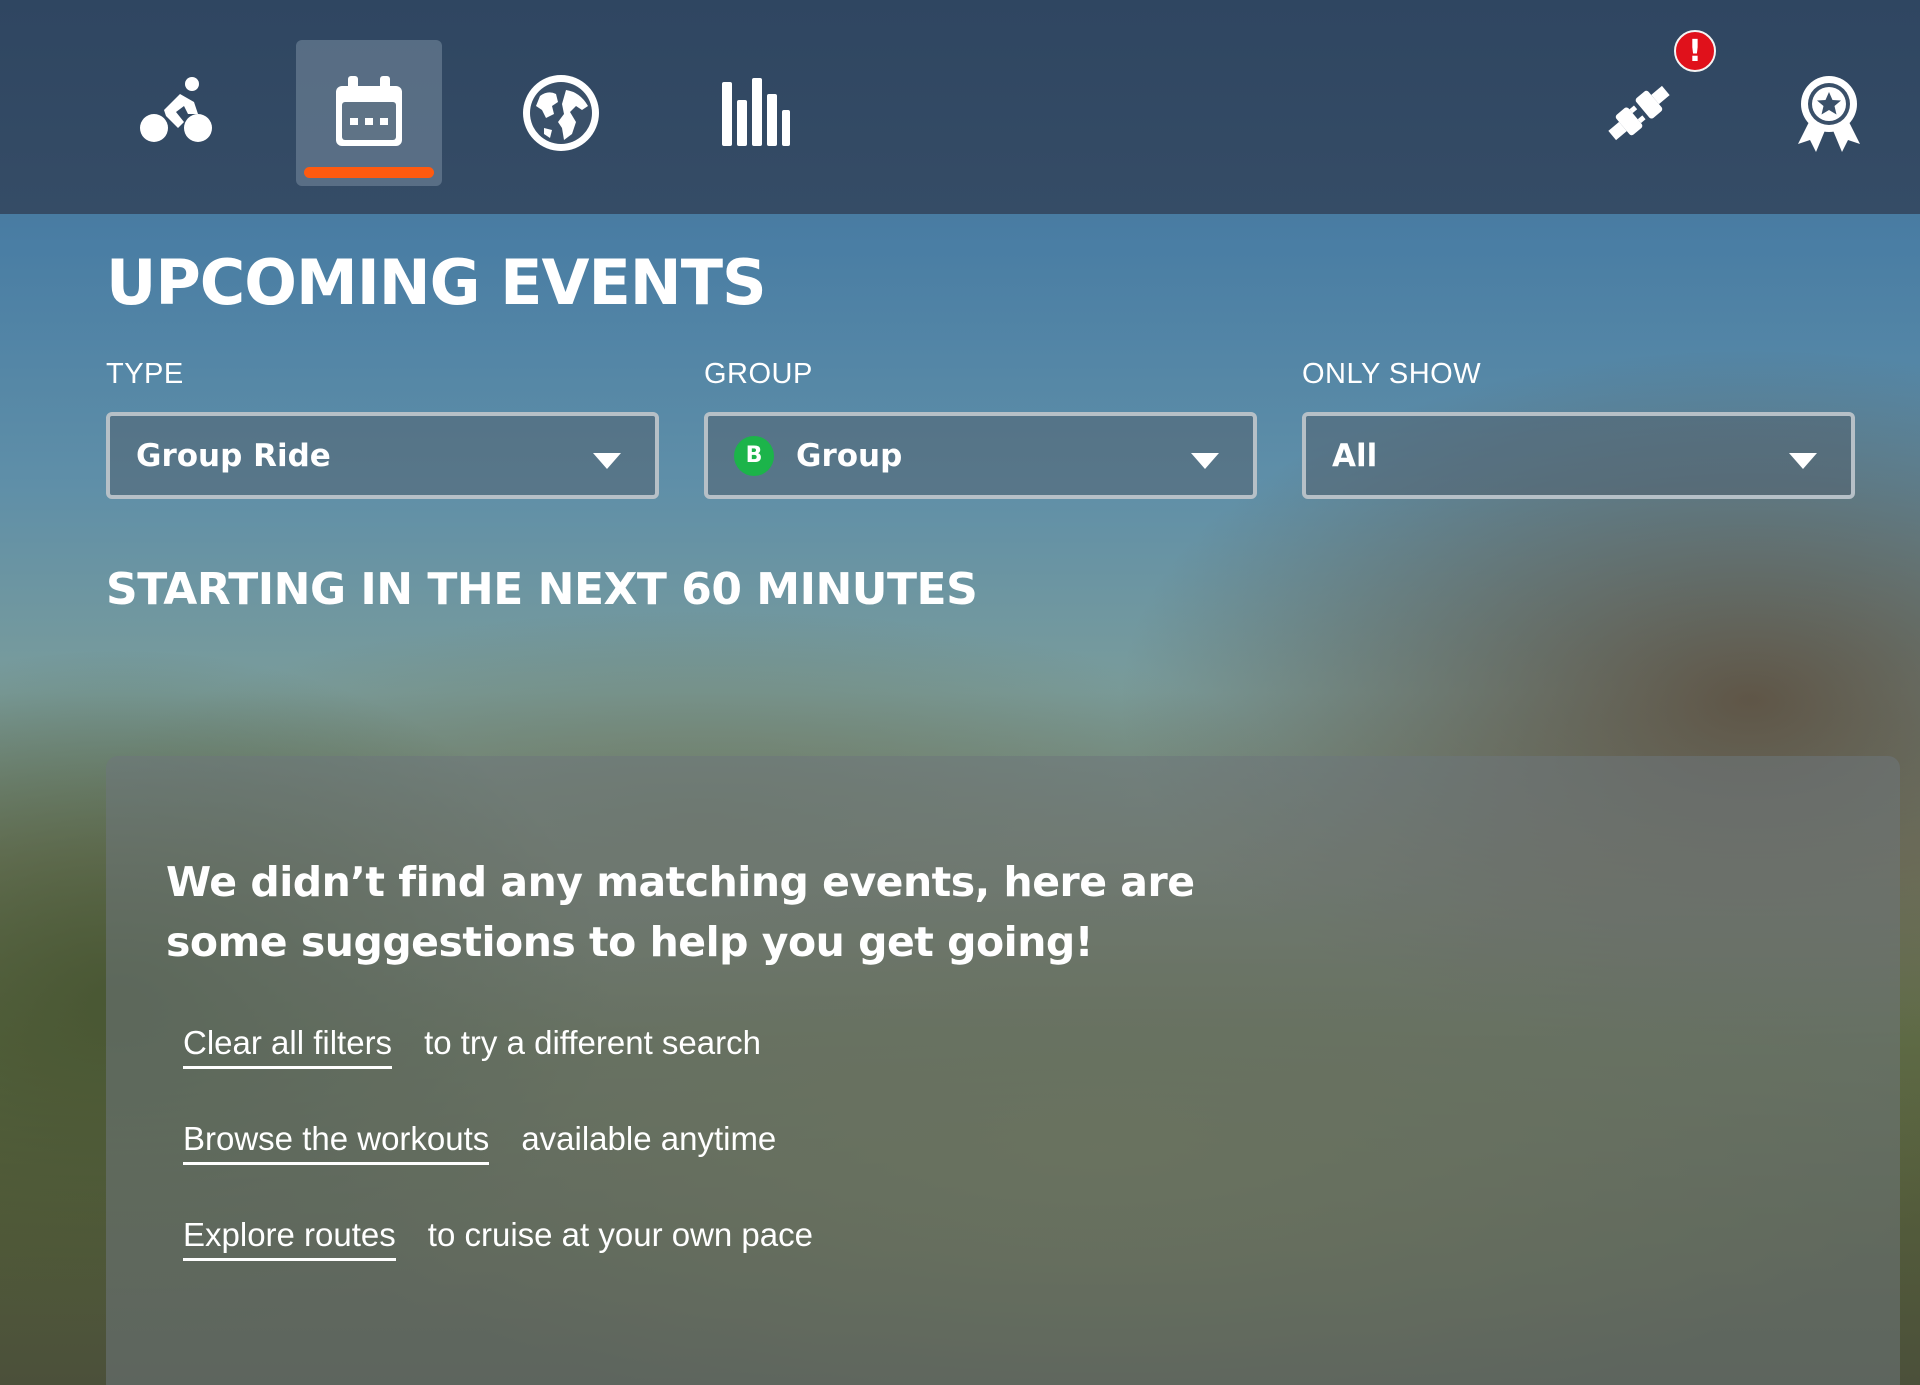 The height and width of the screenshot is (1385, 1920). I want to click on nav-stats-button, so click(753, 113).